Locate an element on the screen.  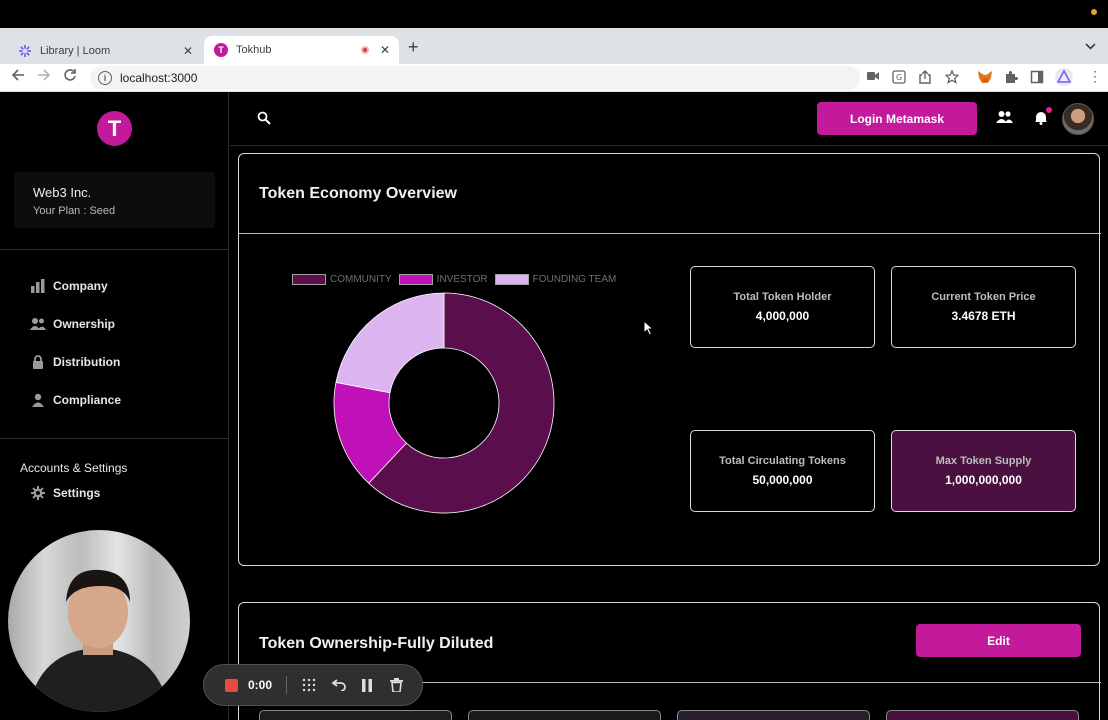
sidebar-item-distribution: Distribution is located at coordinates (75, 362).